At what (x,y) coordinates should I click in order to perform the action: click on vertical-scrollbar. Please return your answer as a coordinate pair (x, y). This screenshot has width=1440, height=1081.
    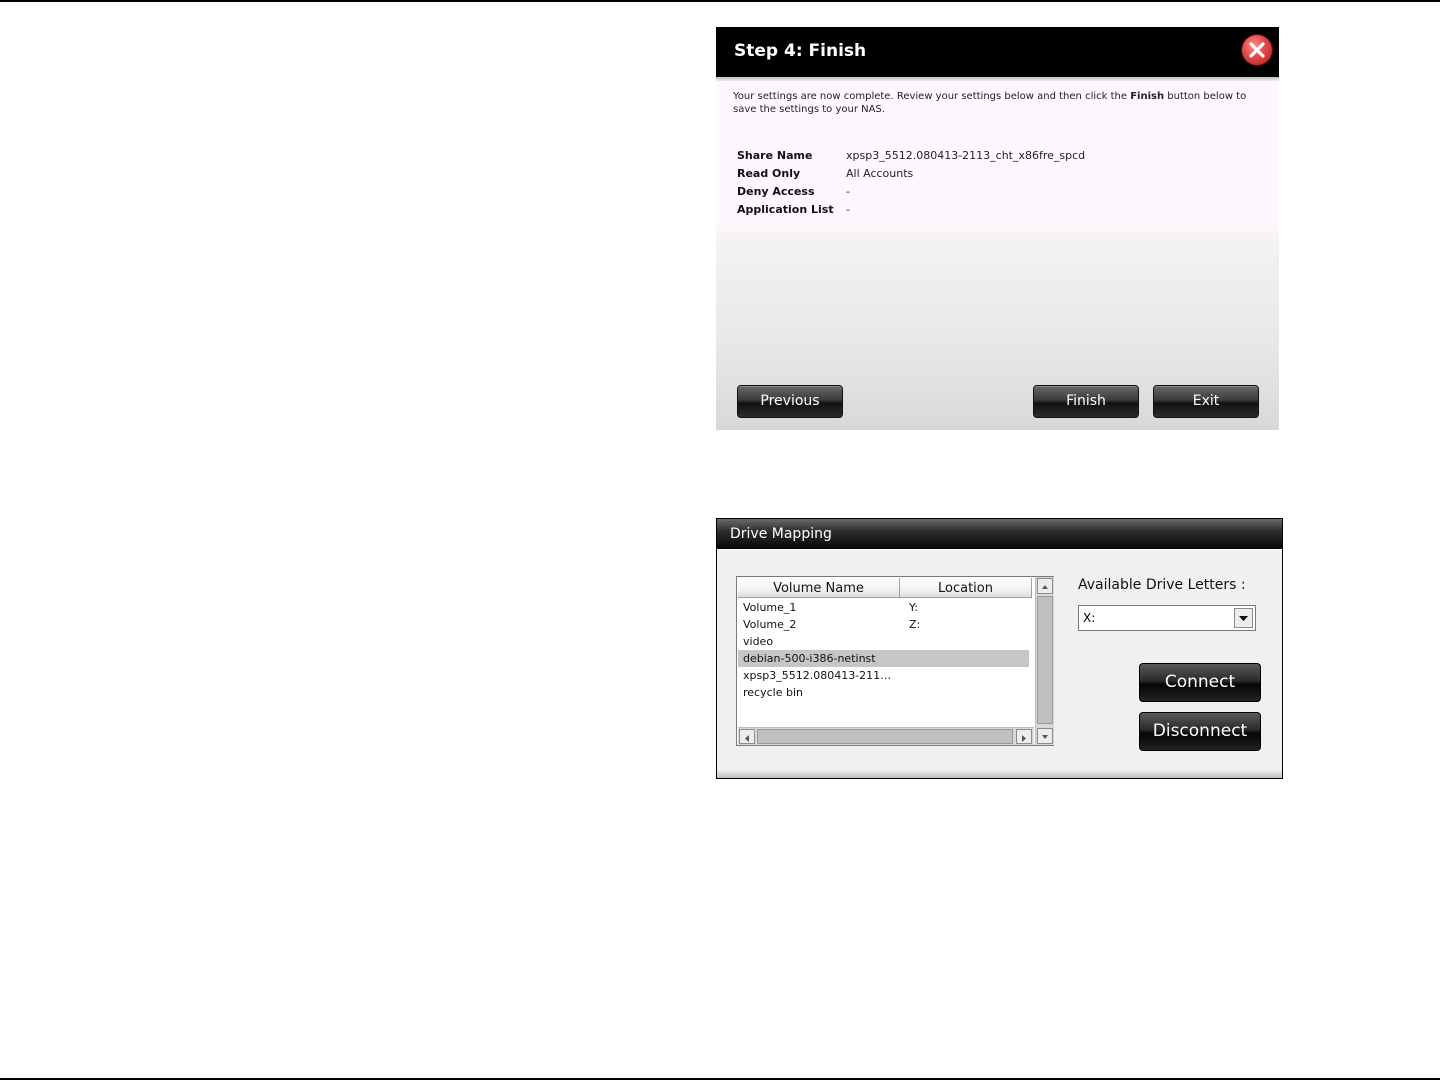
    Looking at the image, I should click on (1044, 661).